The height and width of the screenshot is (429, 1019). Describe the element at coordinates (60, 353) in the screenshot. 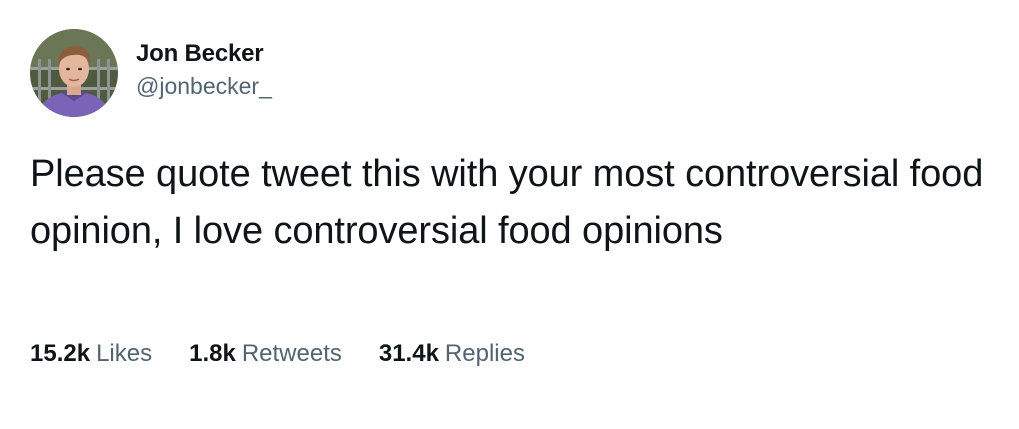

I see `likes-count: 15.2k` at that location.